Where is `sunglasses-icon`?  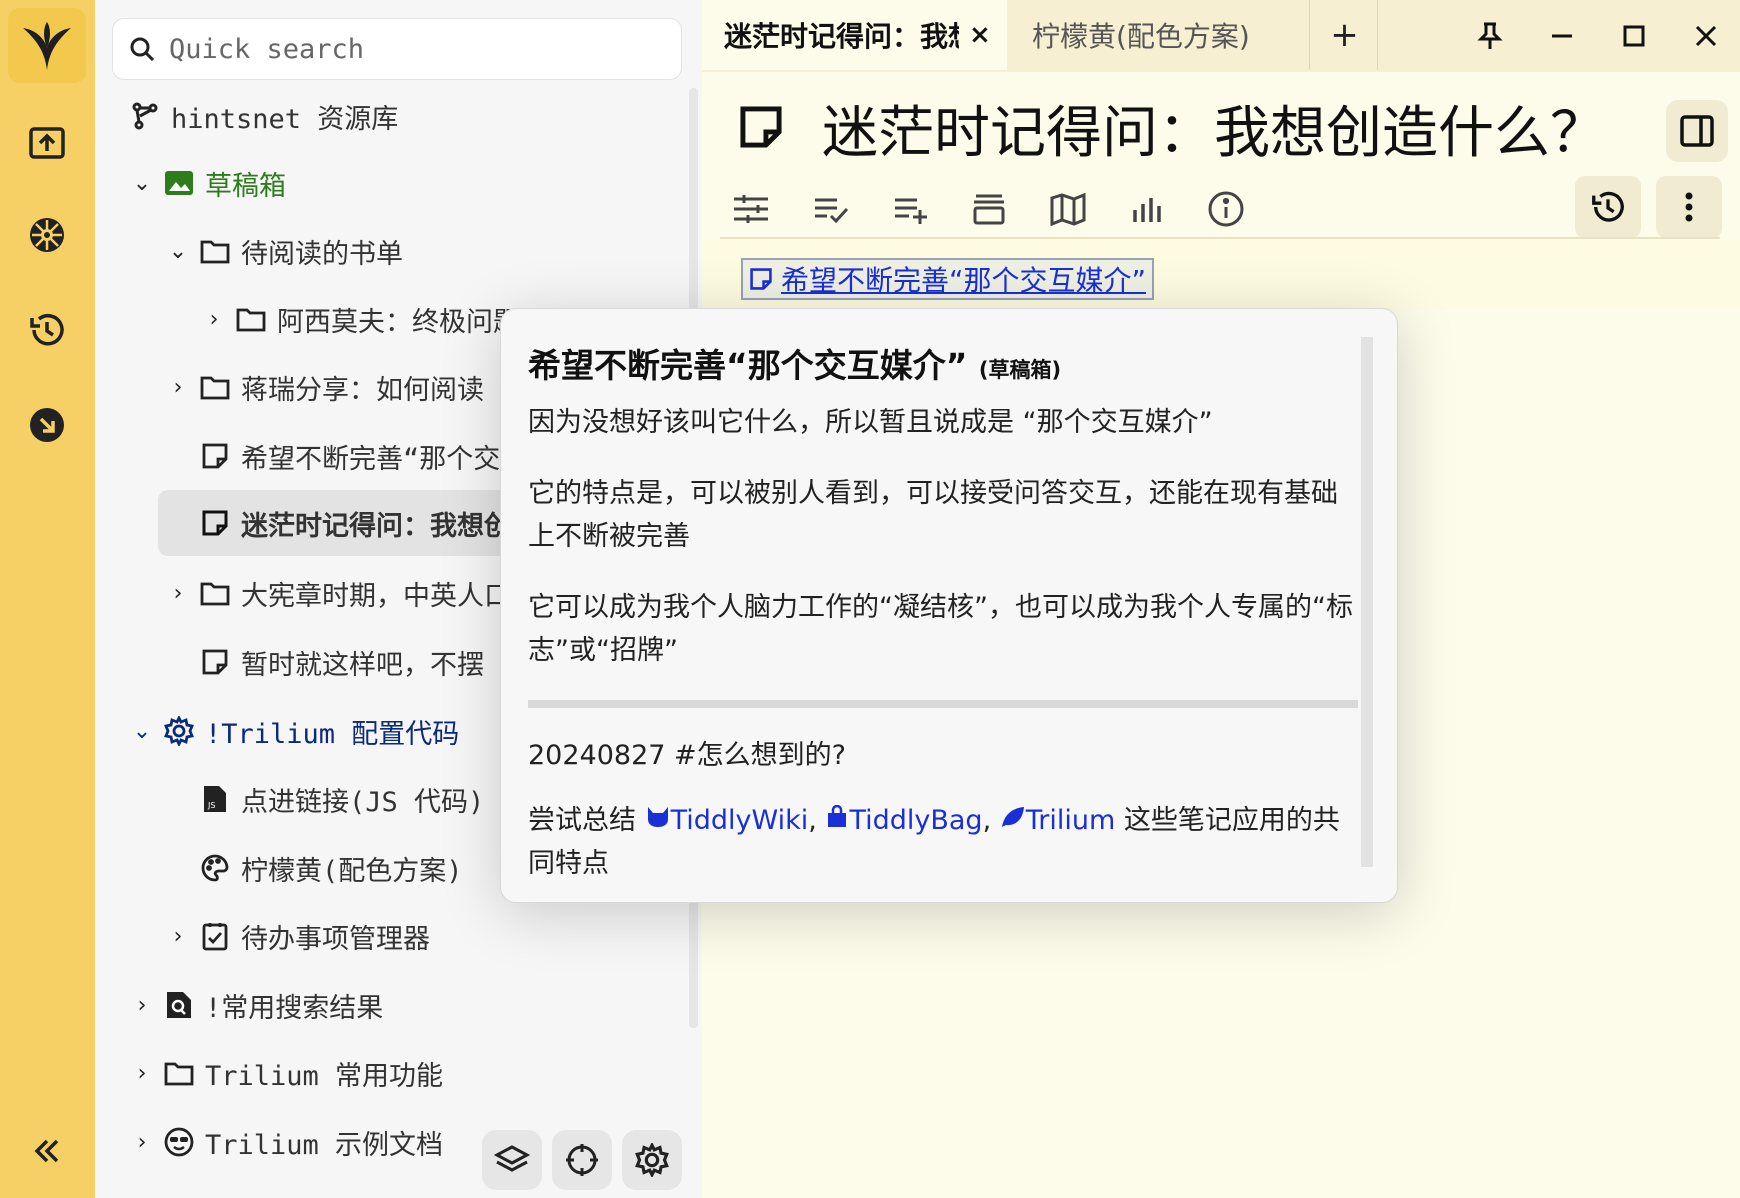 sunglasses-icon is located at coordinates (179, 1142).